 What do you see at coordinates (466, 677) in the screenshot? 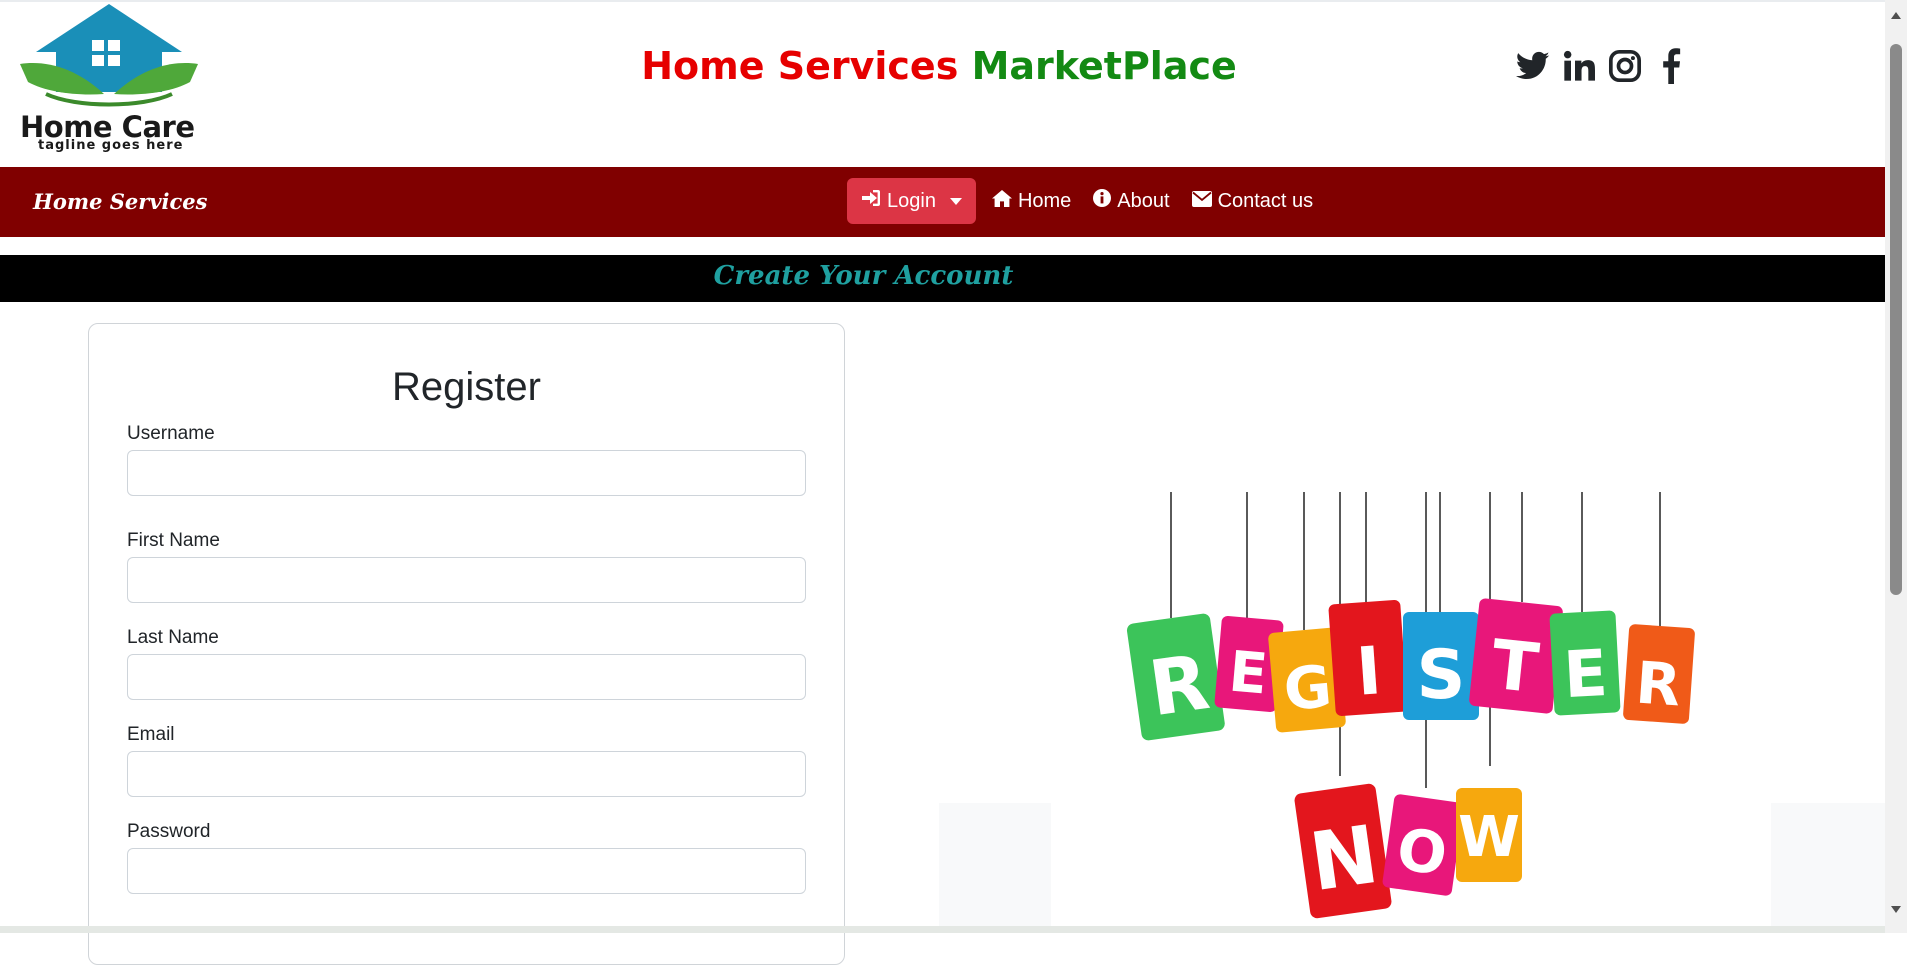
I see `last-name-input` at bounding box center [466, 677].